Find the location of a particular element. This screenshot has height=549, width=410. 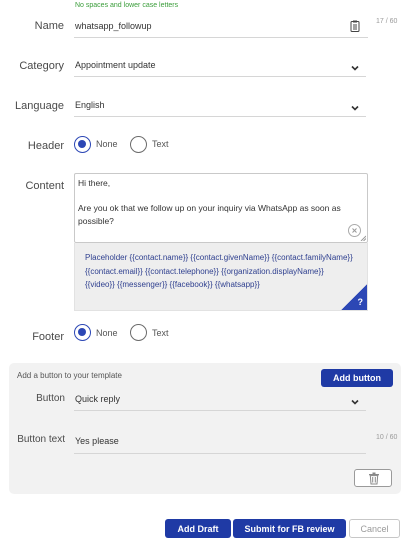

category-label: Category is located at coordinates (41, 66).